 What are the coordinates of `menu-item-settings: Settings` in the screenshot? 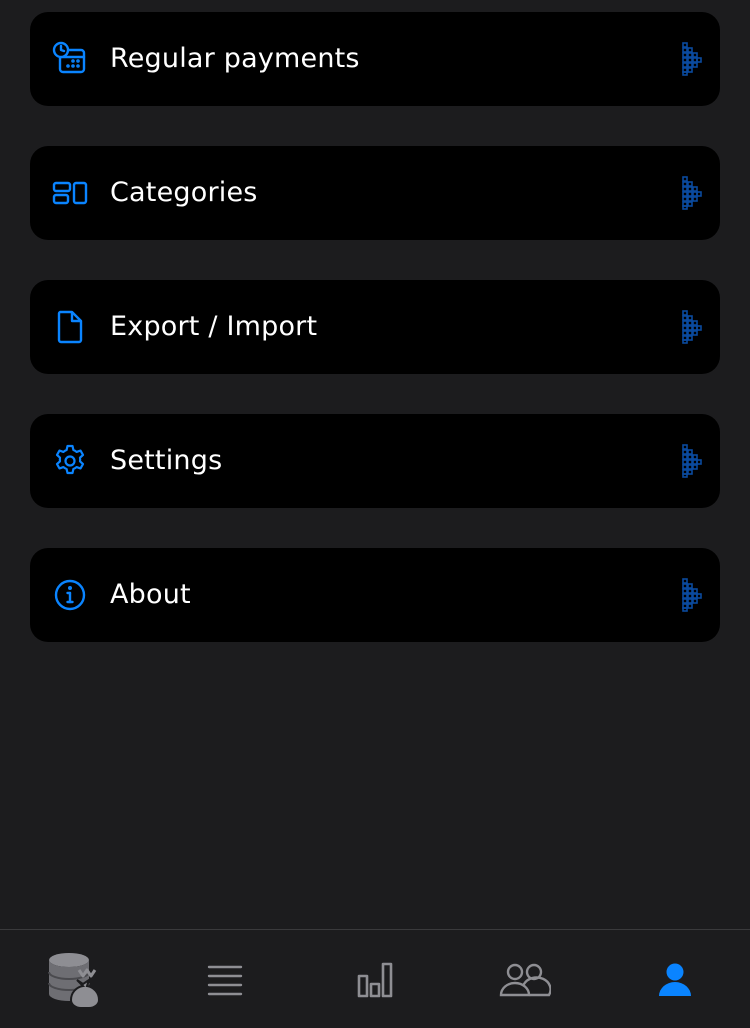 It's located at (375, 461).